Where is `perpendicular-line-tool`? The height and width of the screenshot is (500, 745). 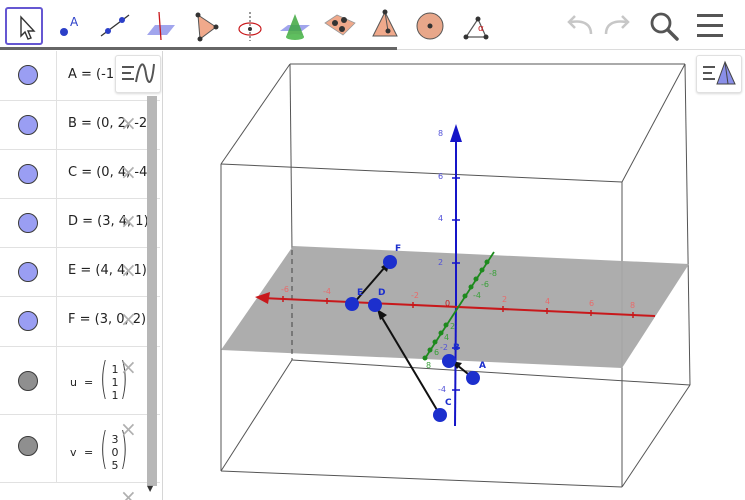
perpendicular-line-tool is located at coordinates (160, 26).